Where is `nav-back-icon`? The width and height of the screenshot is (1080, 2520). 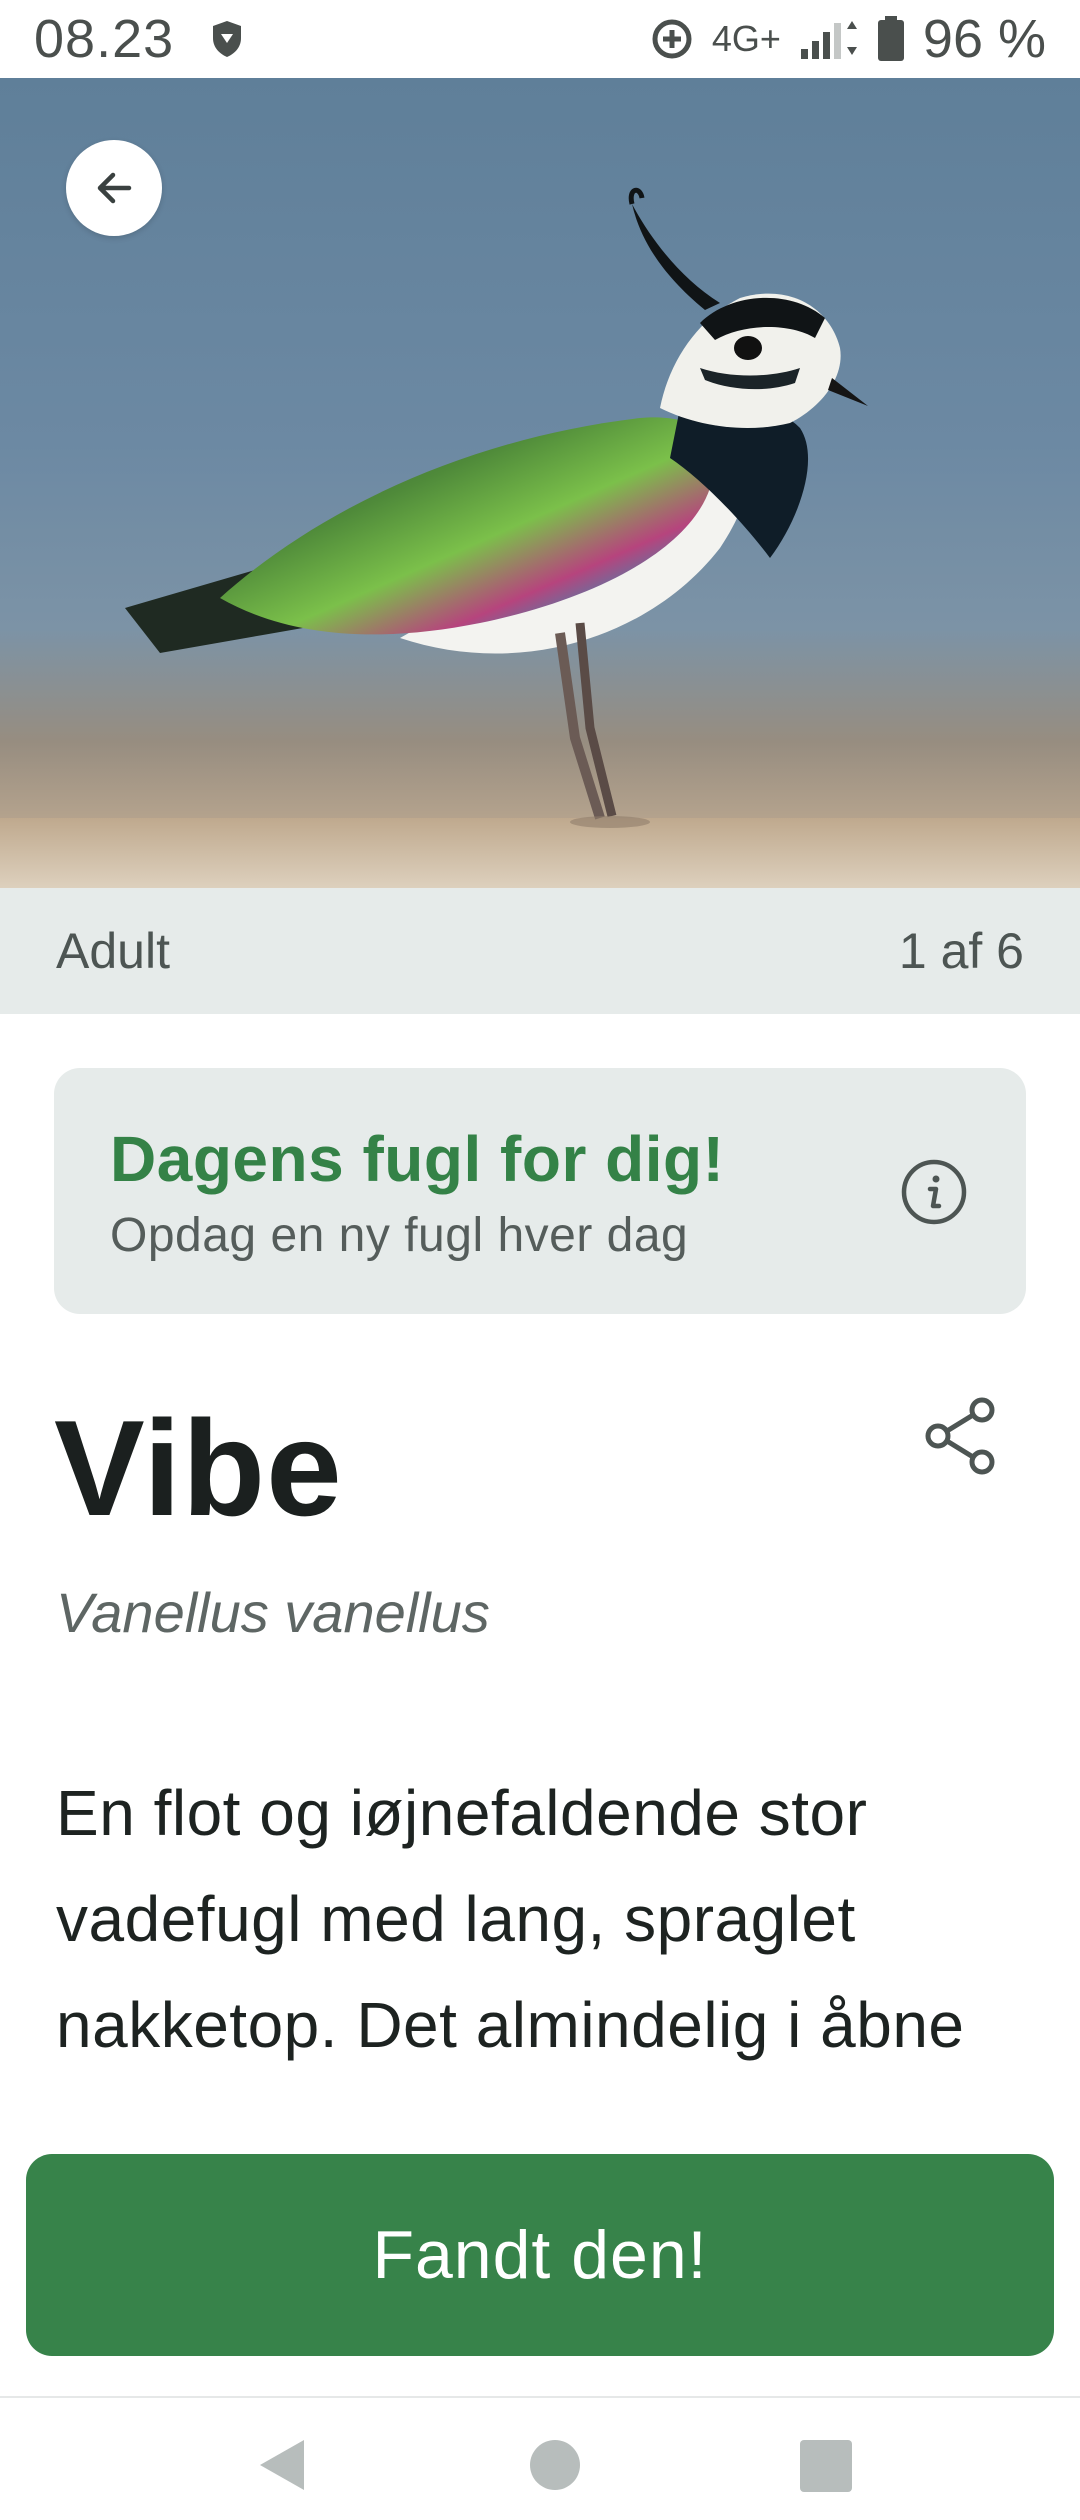
nav-back-icon is located at coordinates (282, 2465).